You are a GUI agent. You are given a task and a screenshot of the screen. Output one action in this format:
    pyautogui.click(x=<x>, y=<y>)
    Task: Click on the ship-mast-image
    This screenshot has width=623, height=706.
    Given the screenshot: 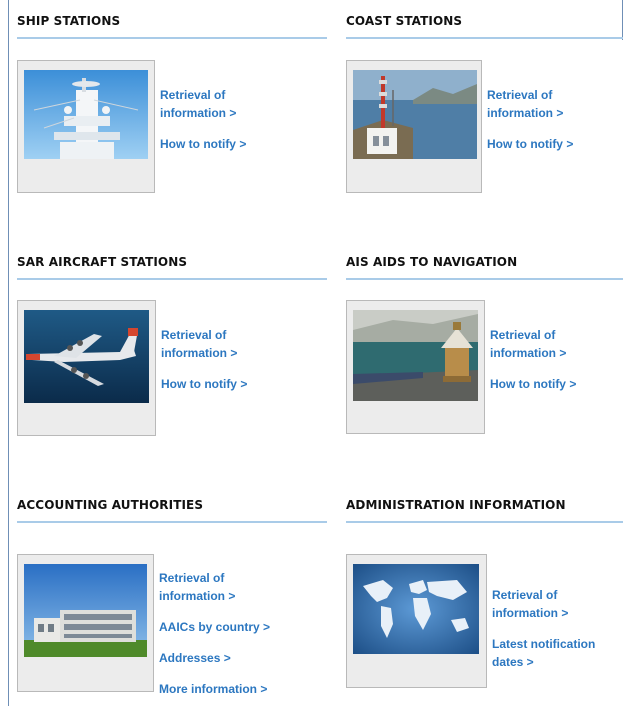 What is the action you would take?
    pyautogui.click(x=86, y=114)
    